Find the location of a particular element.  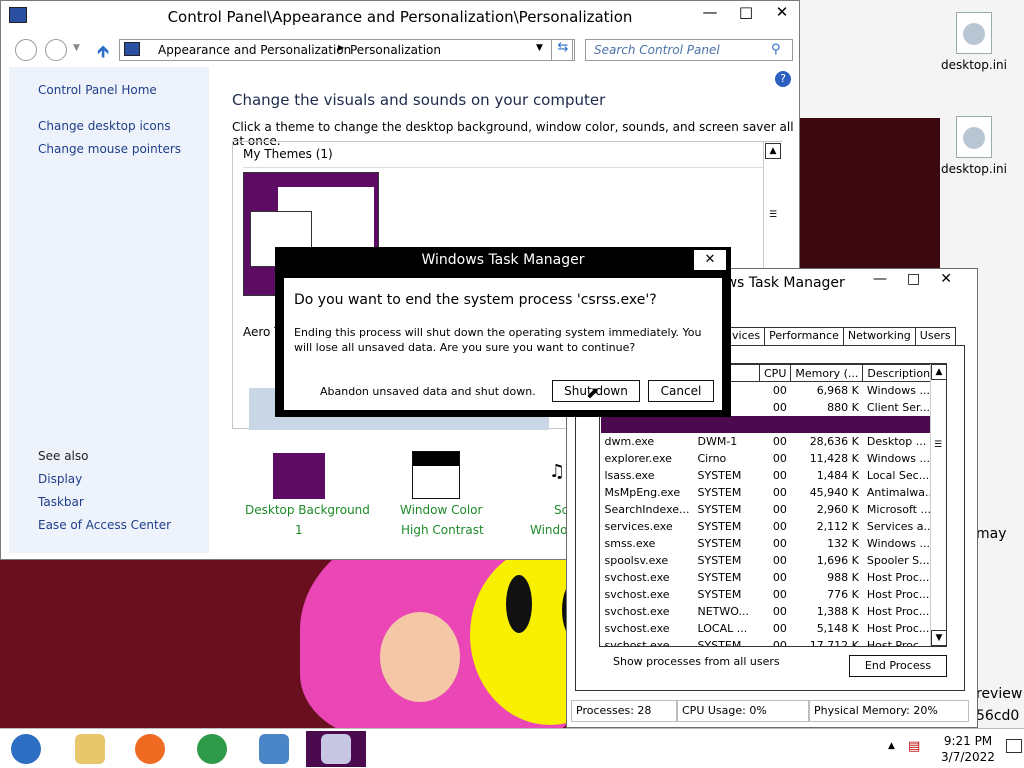

status-physical-memory: Physical Memory: 20% is located at coordinates (889, 711).